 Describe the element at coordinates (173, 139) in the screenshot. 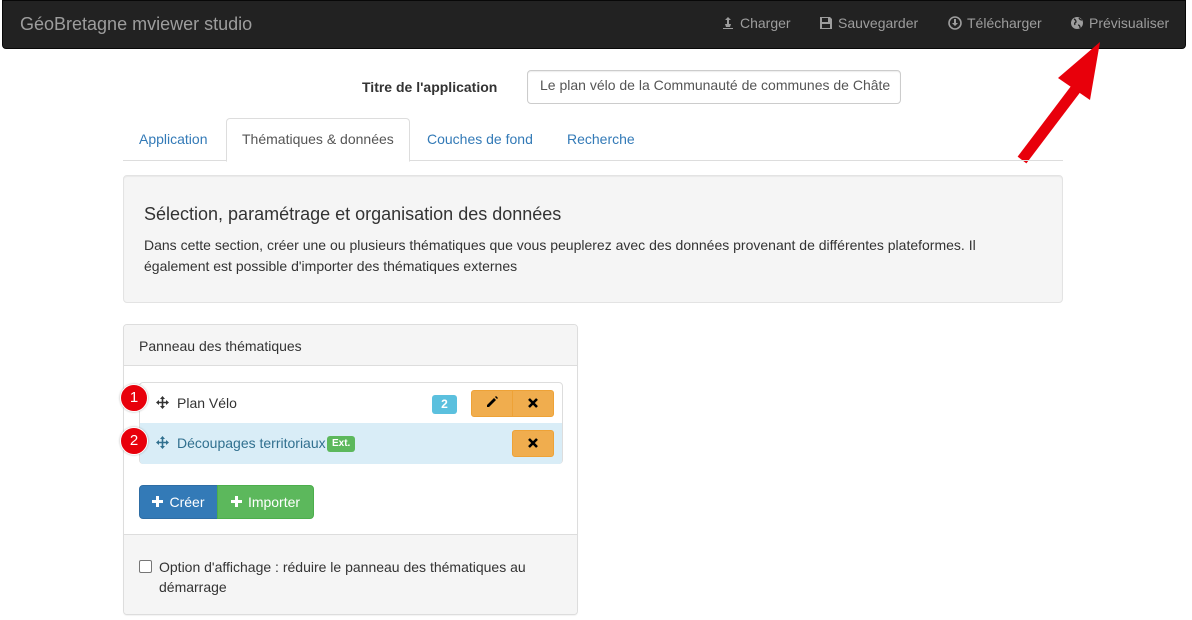

I see `tab-application: Application` at that location.